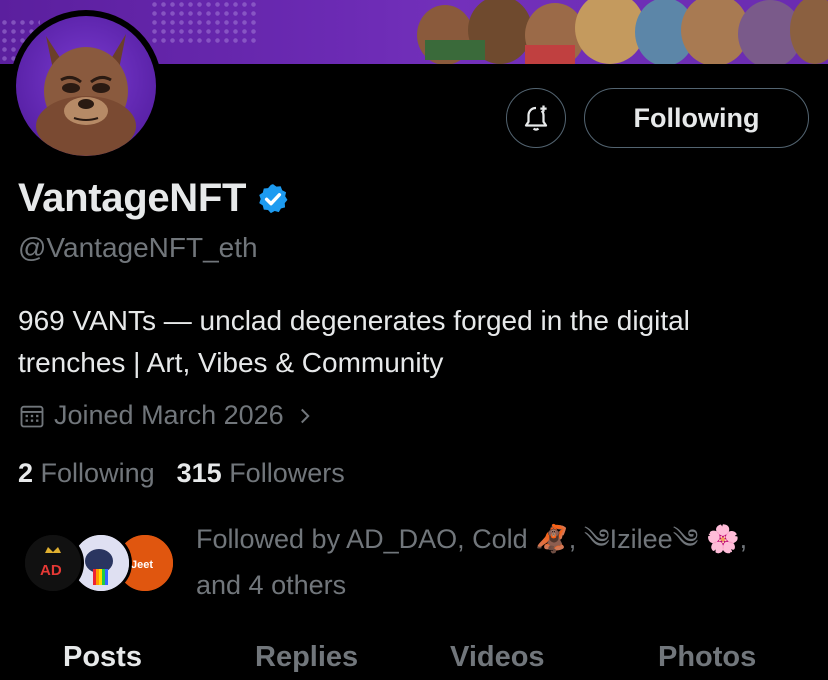 The width and height of the screenshot is (828, 680). I want to click on followers-label: Followers, so click(287, 473).